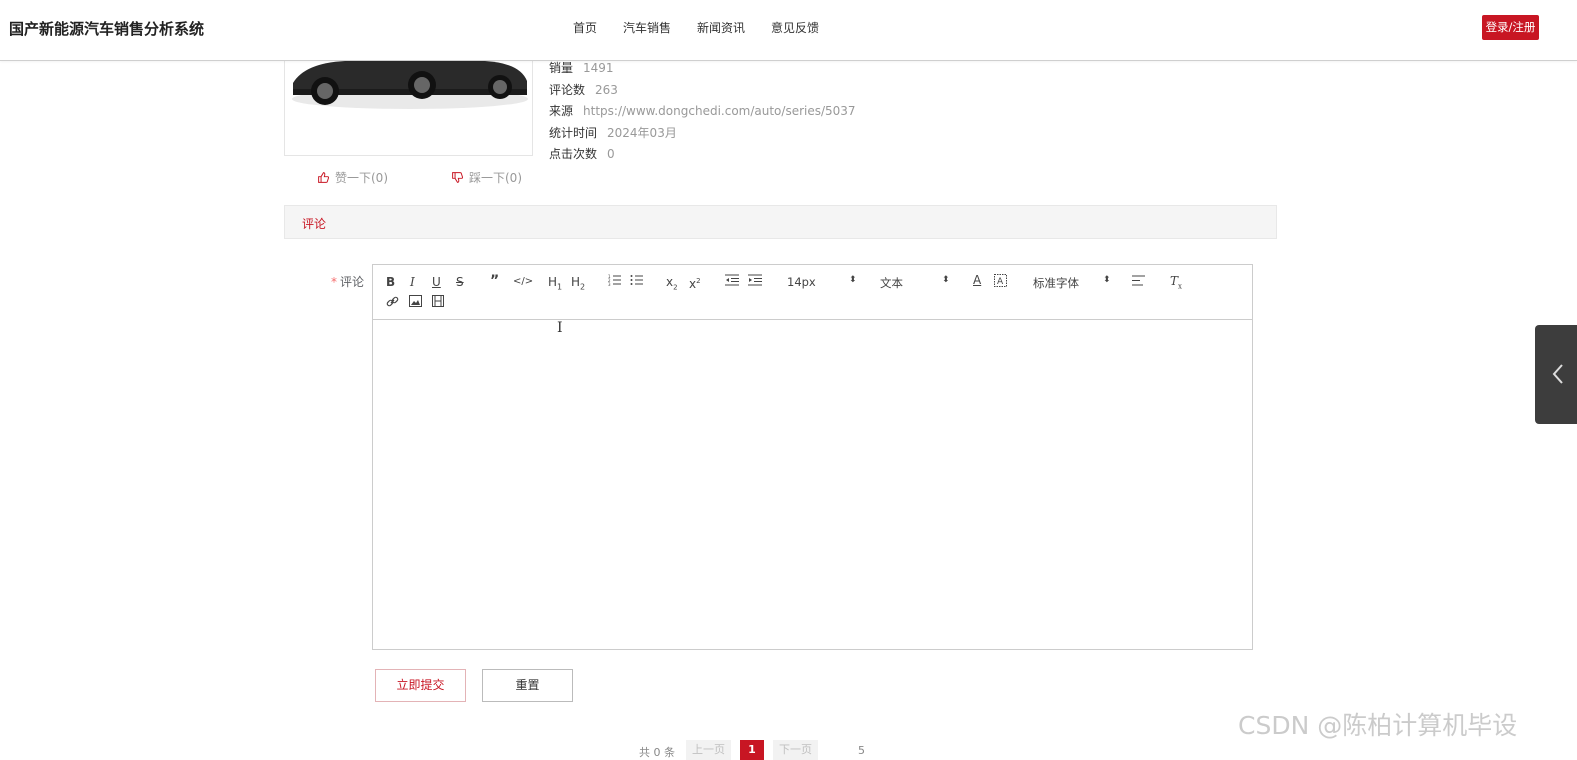  Describe the element at coordinates (695, 282) in the screenshot. I see `superscript-icon: x2` at that location.